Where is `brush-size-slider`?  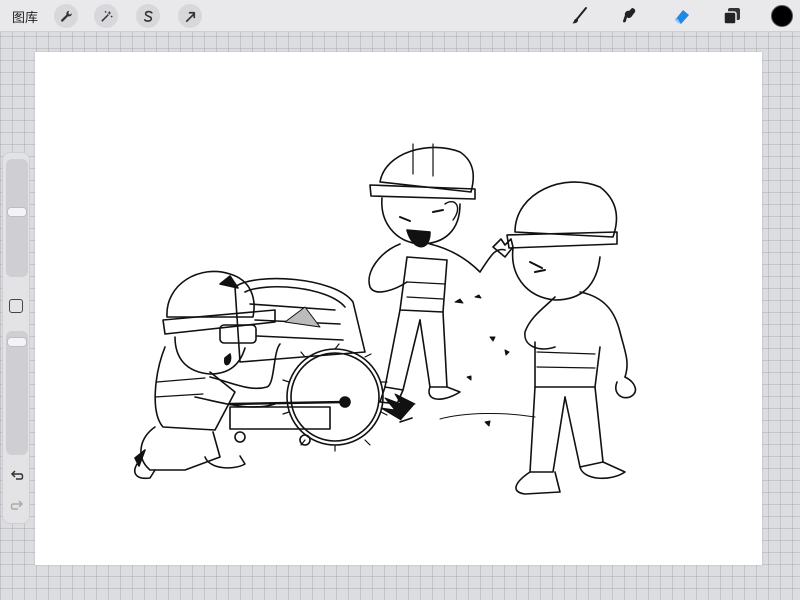 brush-size-slider is located at coordinates (17, 218).